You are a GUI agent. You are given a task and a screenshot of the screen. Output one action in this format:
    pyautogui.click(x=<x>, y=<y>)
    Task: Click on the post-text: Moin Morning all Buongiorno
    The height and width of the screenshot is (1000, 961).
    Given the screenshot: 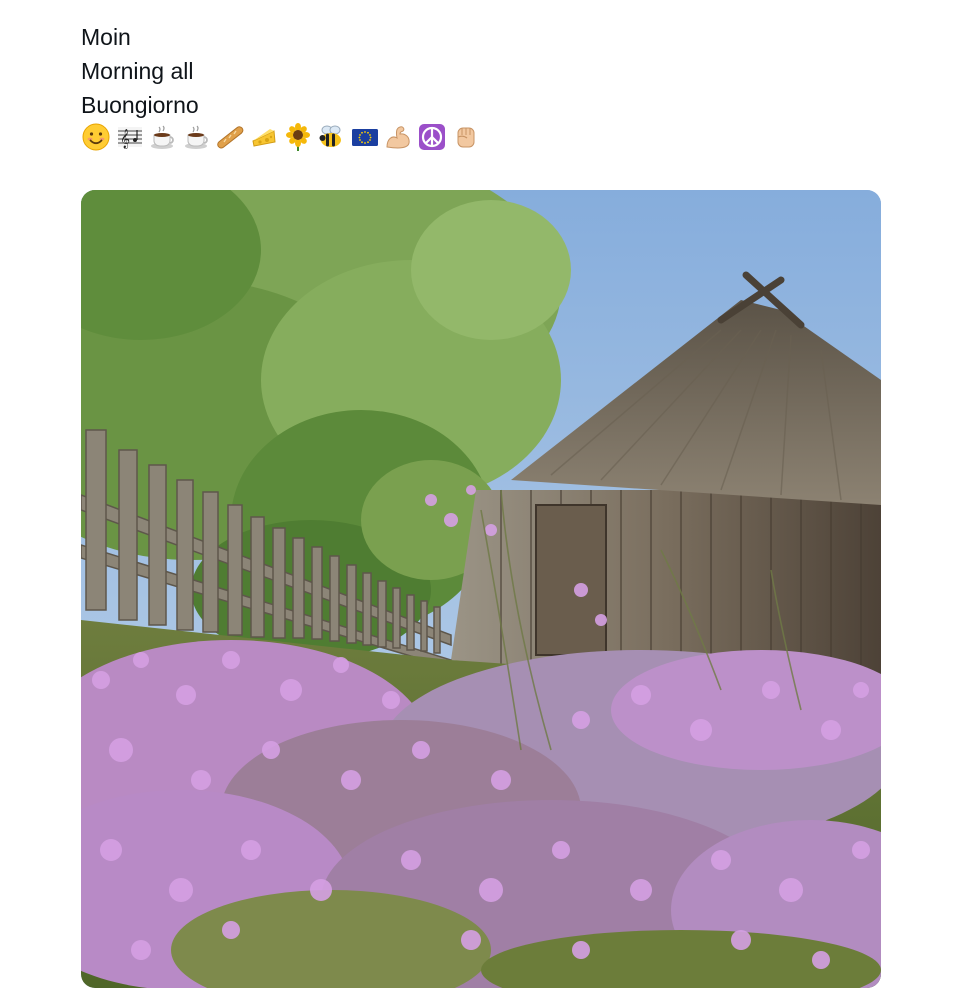 What is the action you would take?
    pyautogui.click(x=140, y=71)
    